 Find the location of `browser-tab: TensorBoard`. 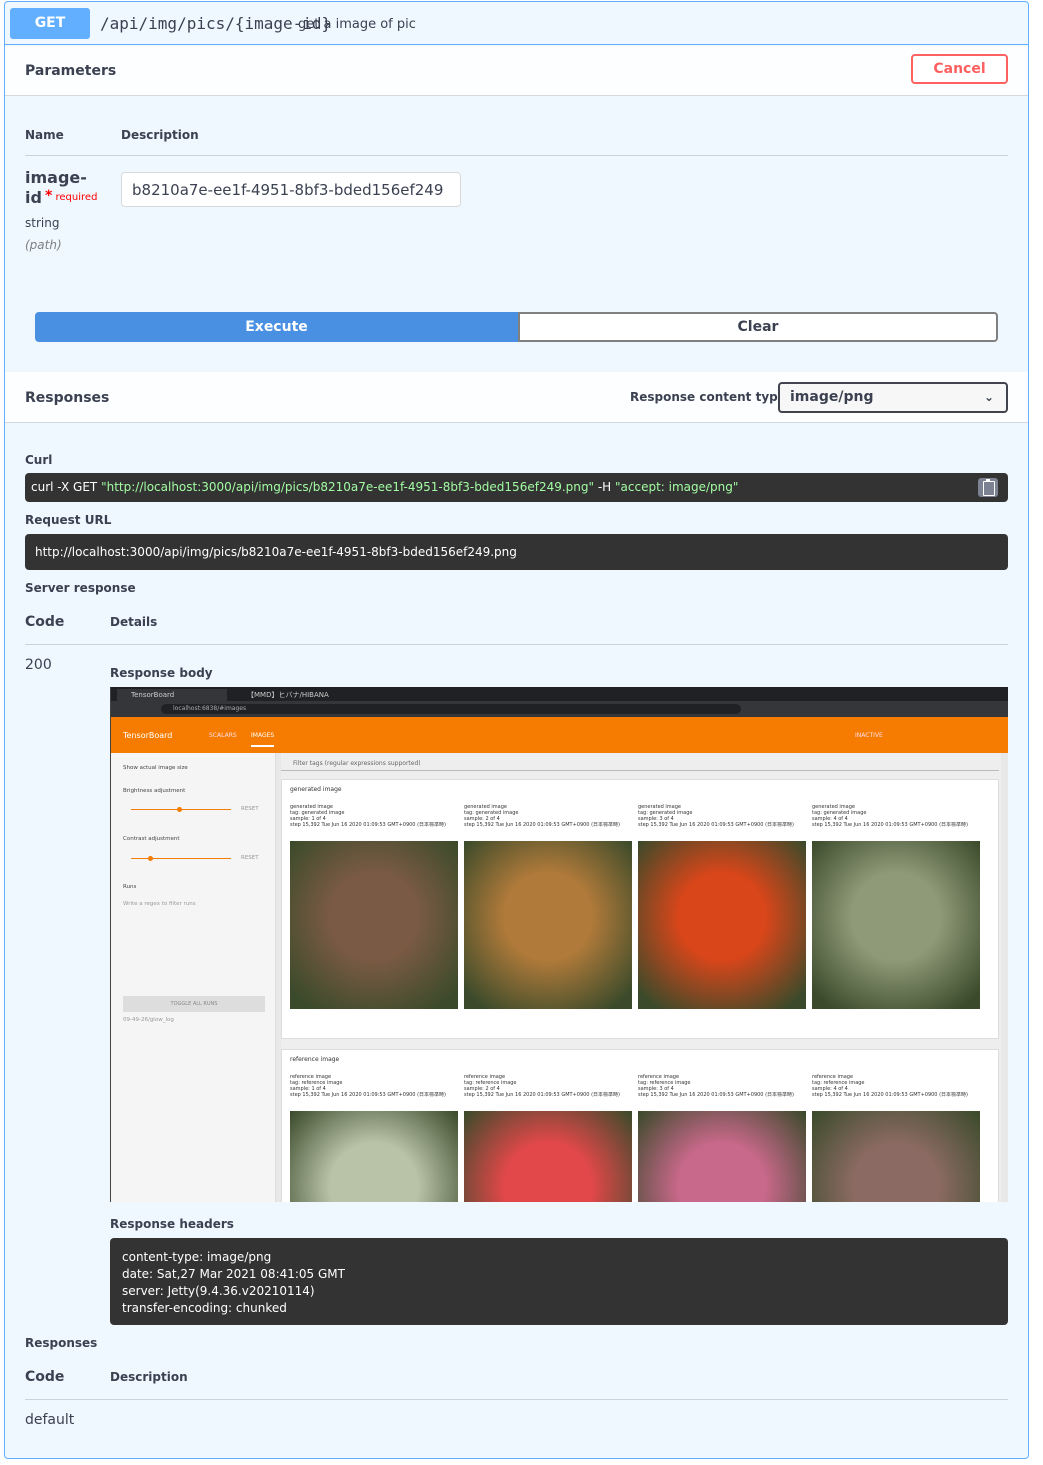

browser-tab: TensorBoard is located at coordinates (172, 695).